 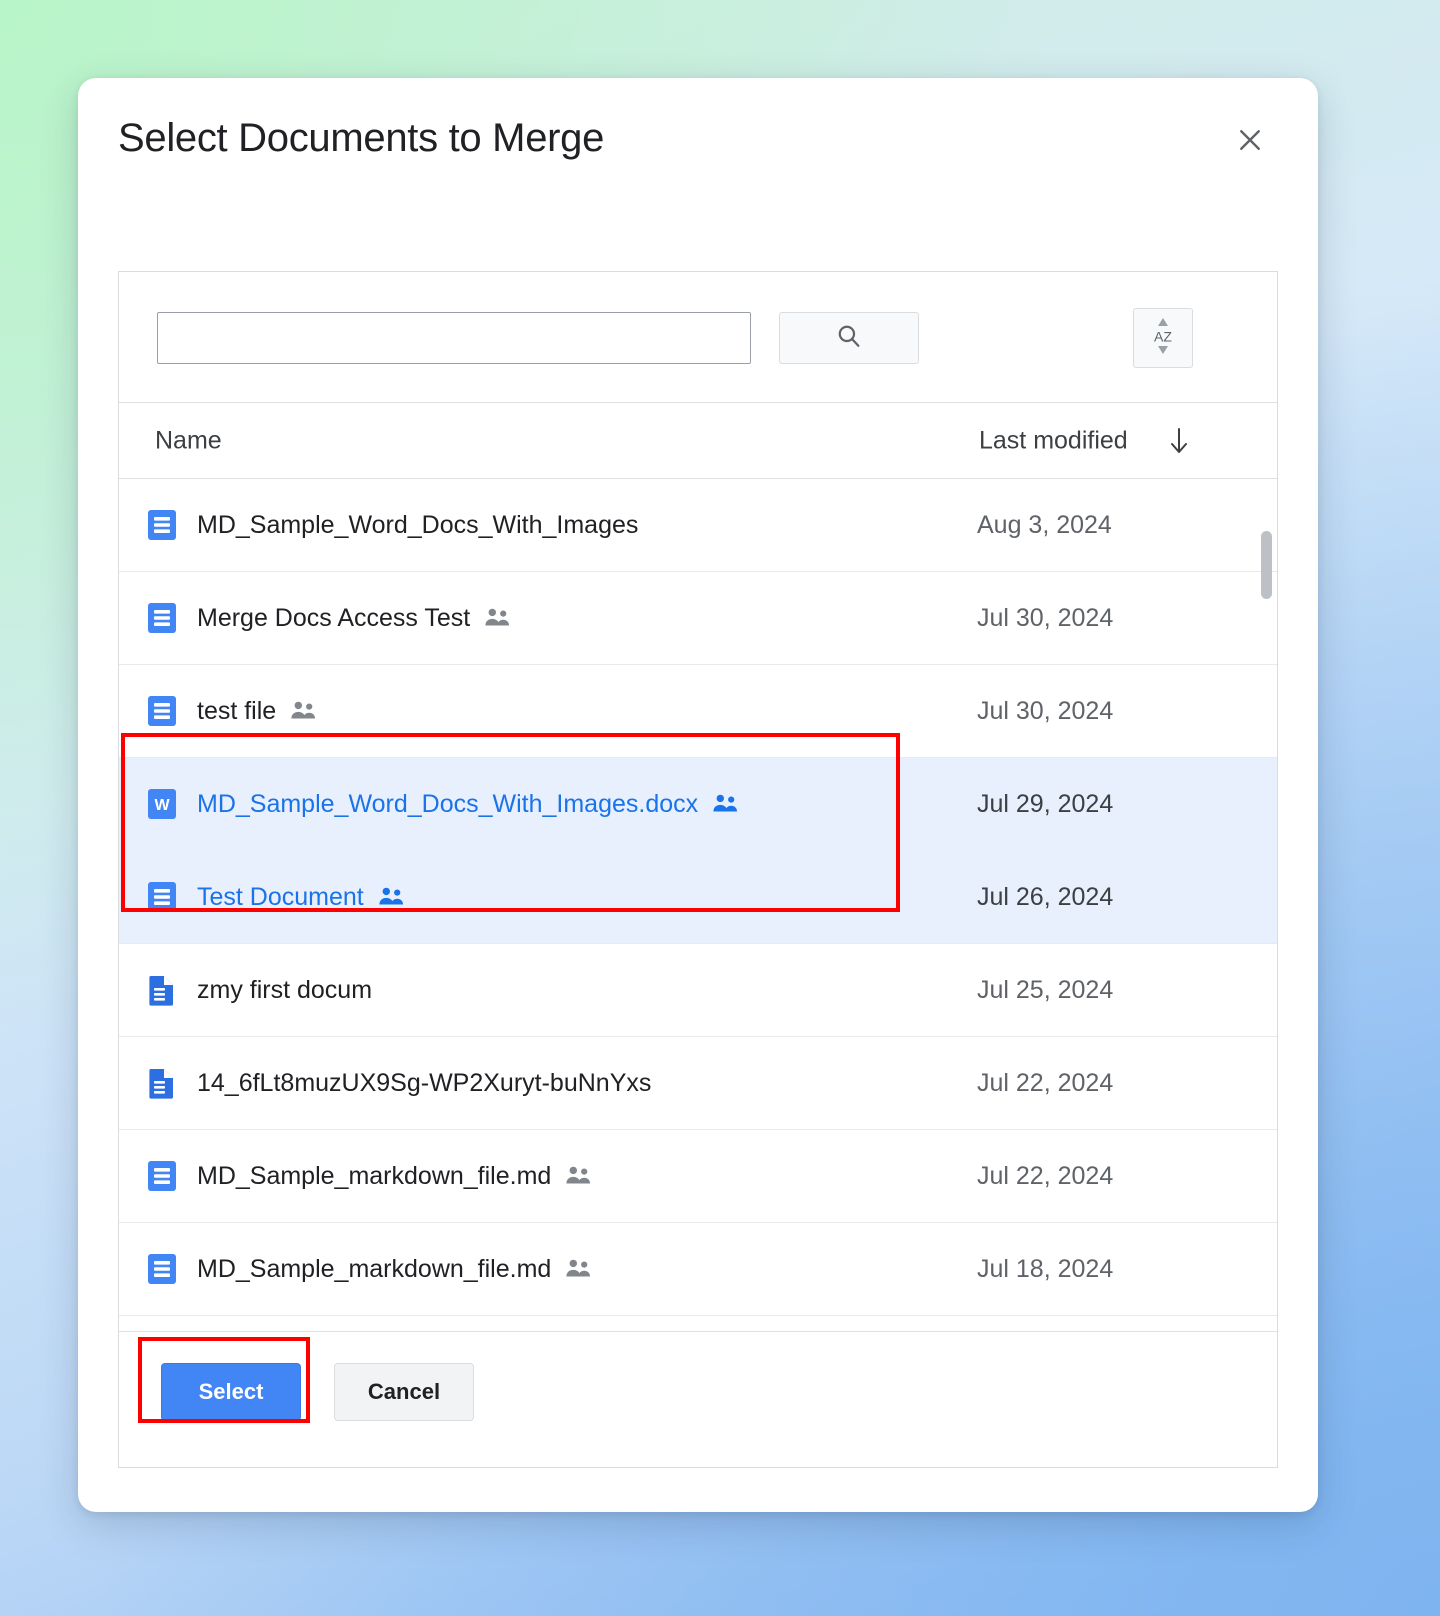 What do you see at coordinates (1053, 440) in the screenshot?
I see `column-header-last-modified: Last modified` at bounding box center [1053, 440].